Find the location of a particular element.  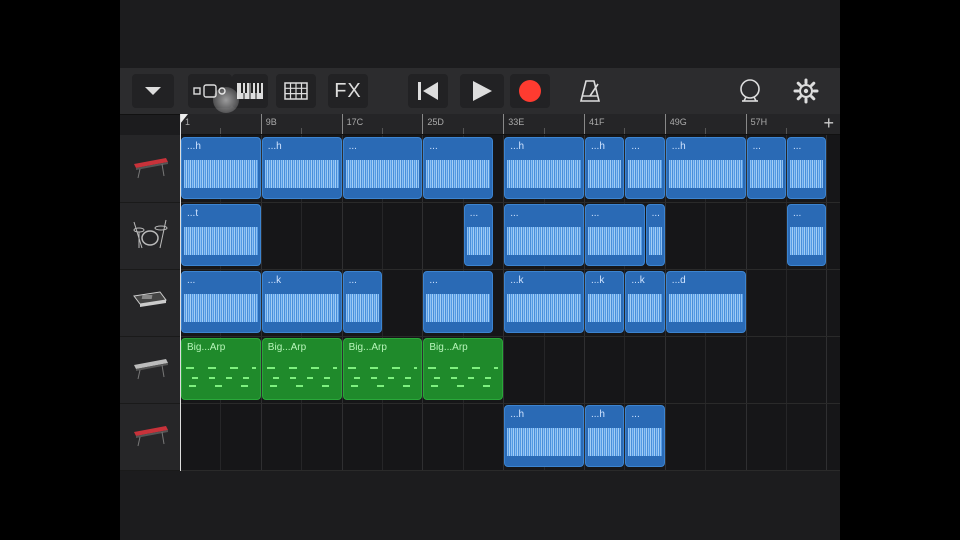

sampler-keyboard-icon is located at coordinates (150, 302).